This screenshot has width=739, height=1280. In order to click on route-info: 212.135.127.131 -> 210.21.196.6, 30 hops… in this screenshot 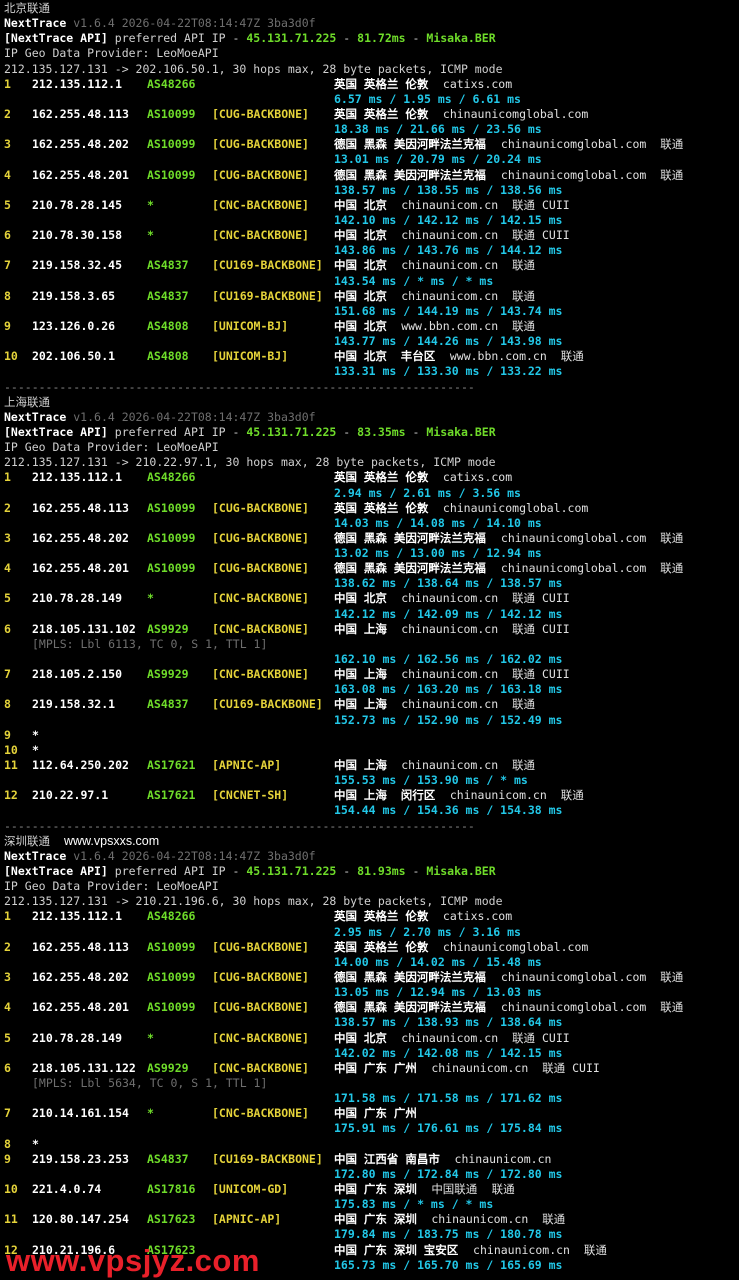, I will do `click(253, 901)`.